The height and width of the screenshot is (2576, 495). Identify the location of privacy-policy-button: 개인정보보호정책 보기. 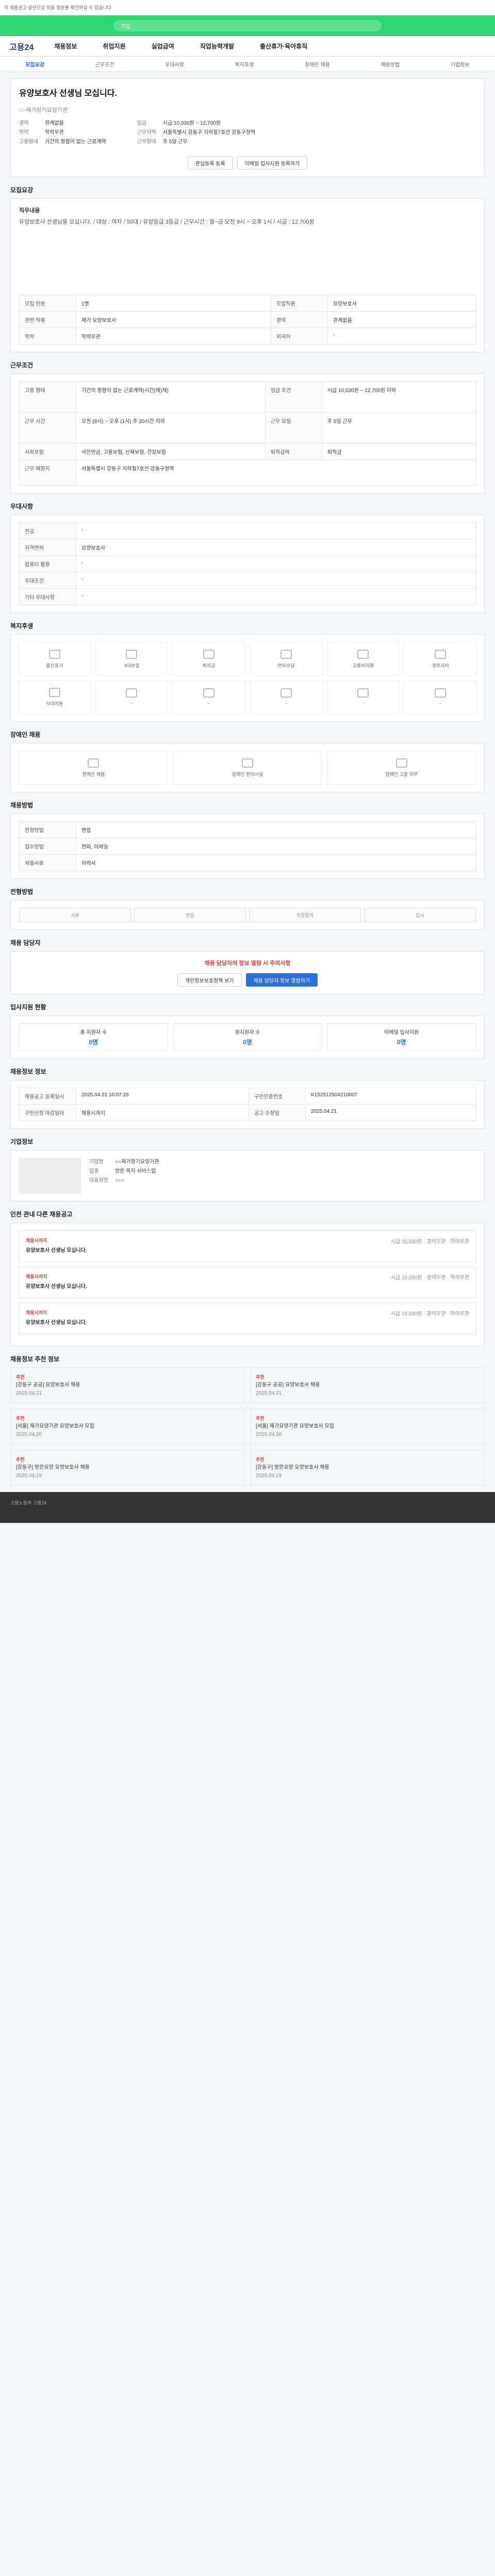
(209, 980).